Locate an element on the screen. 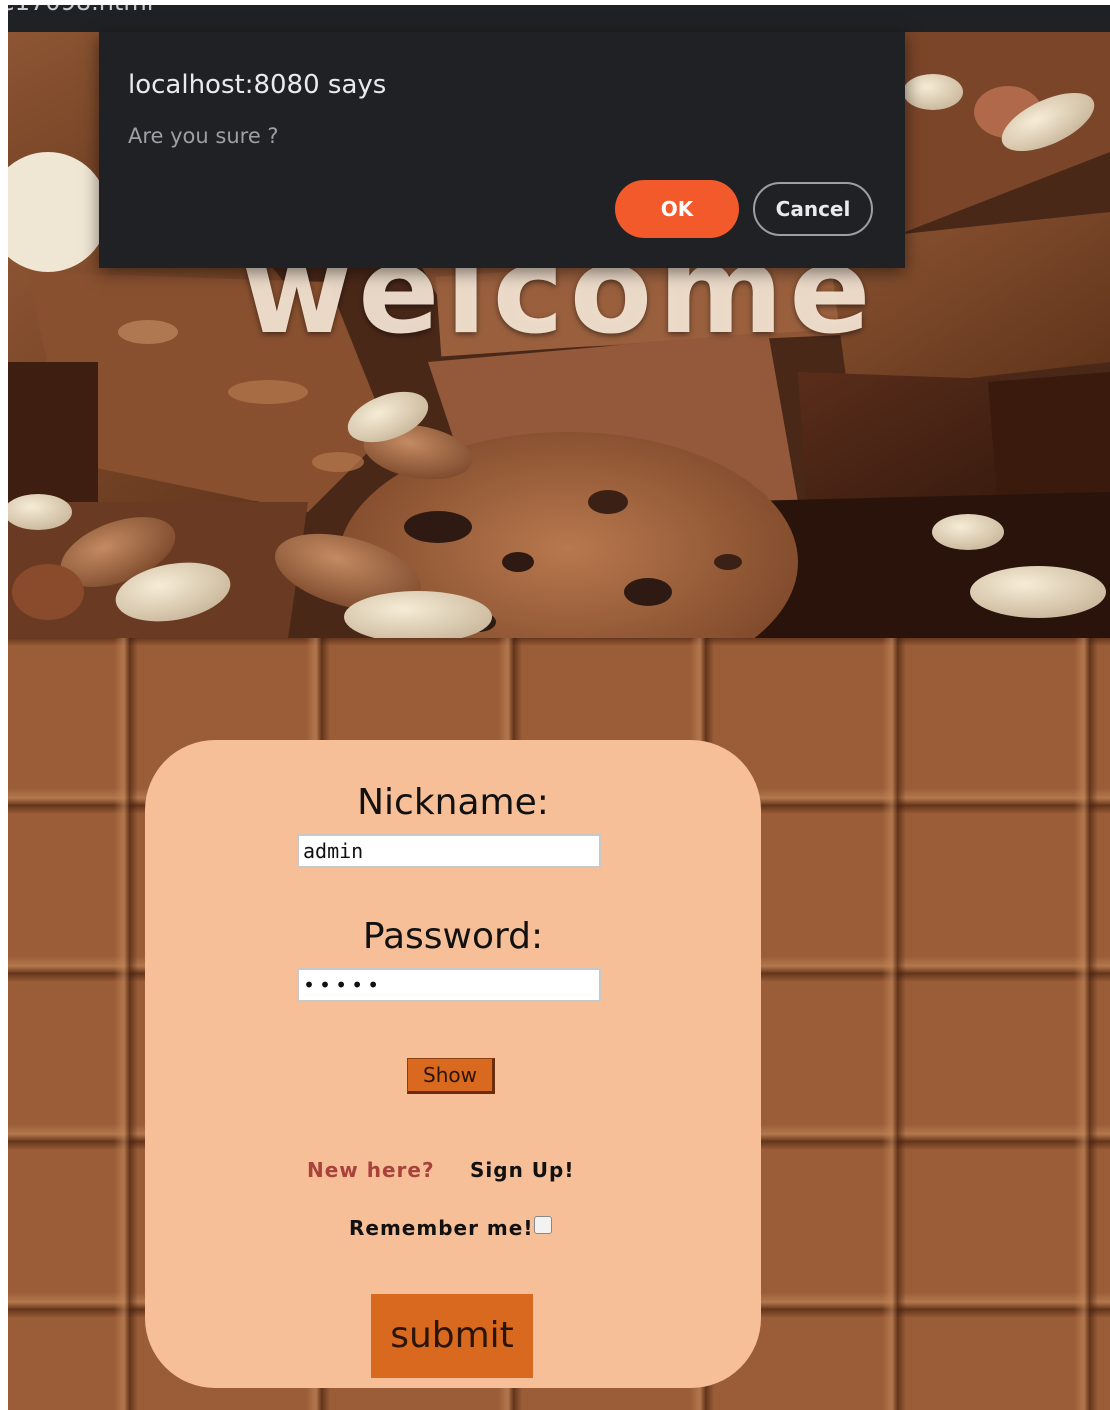 The width and height of the screenshot is (1110, 1410). ok-button: OK is located at coordinates (677, 209).